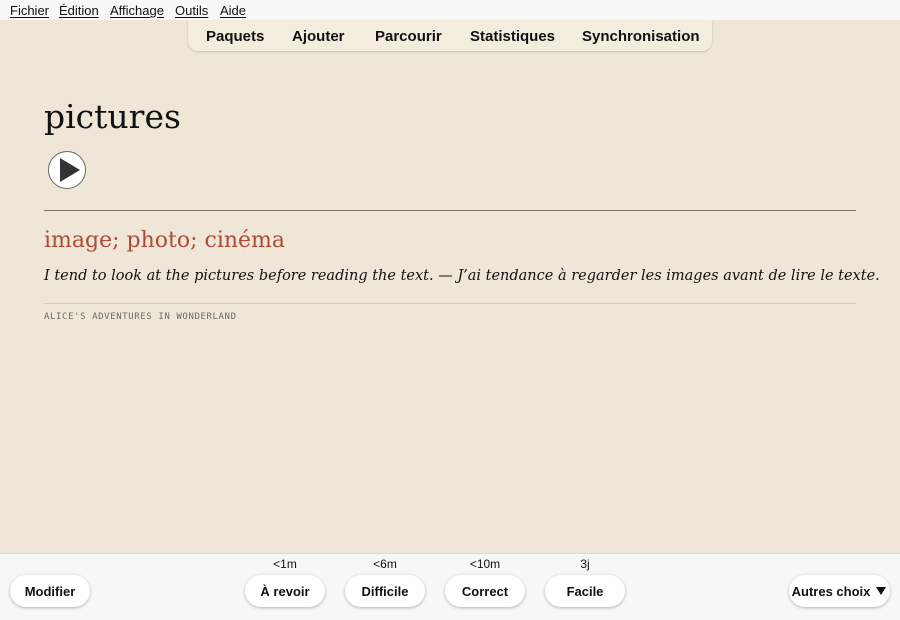 This screenshot has width=900, height=620. I want to click on tab-parcourir: Parcourir, so click(408, 36).